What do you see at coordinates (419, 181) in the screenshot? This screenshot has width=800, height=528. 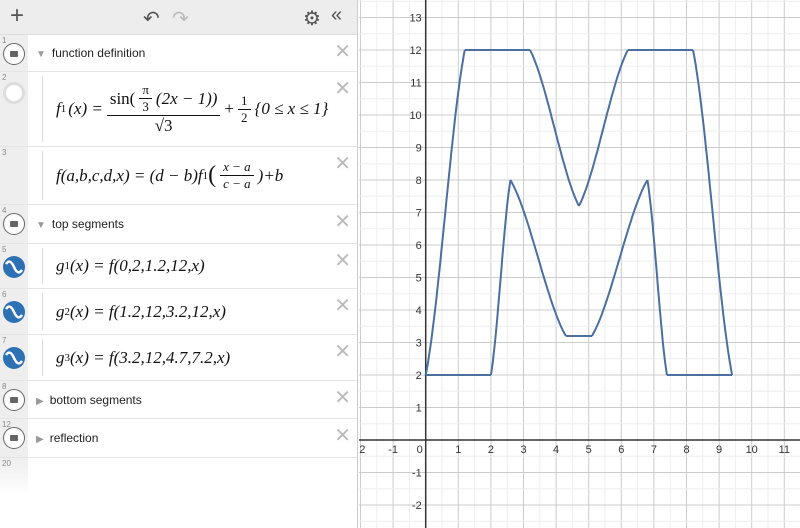 I see `y-tick-label: 8` at bounding box center [419, 181].